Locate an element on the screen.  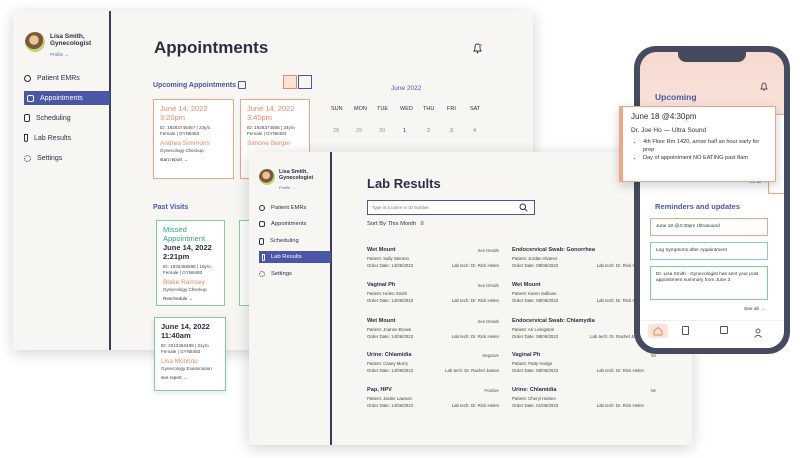
search-box is located at coordinates (451, 207).